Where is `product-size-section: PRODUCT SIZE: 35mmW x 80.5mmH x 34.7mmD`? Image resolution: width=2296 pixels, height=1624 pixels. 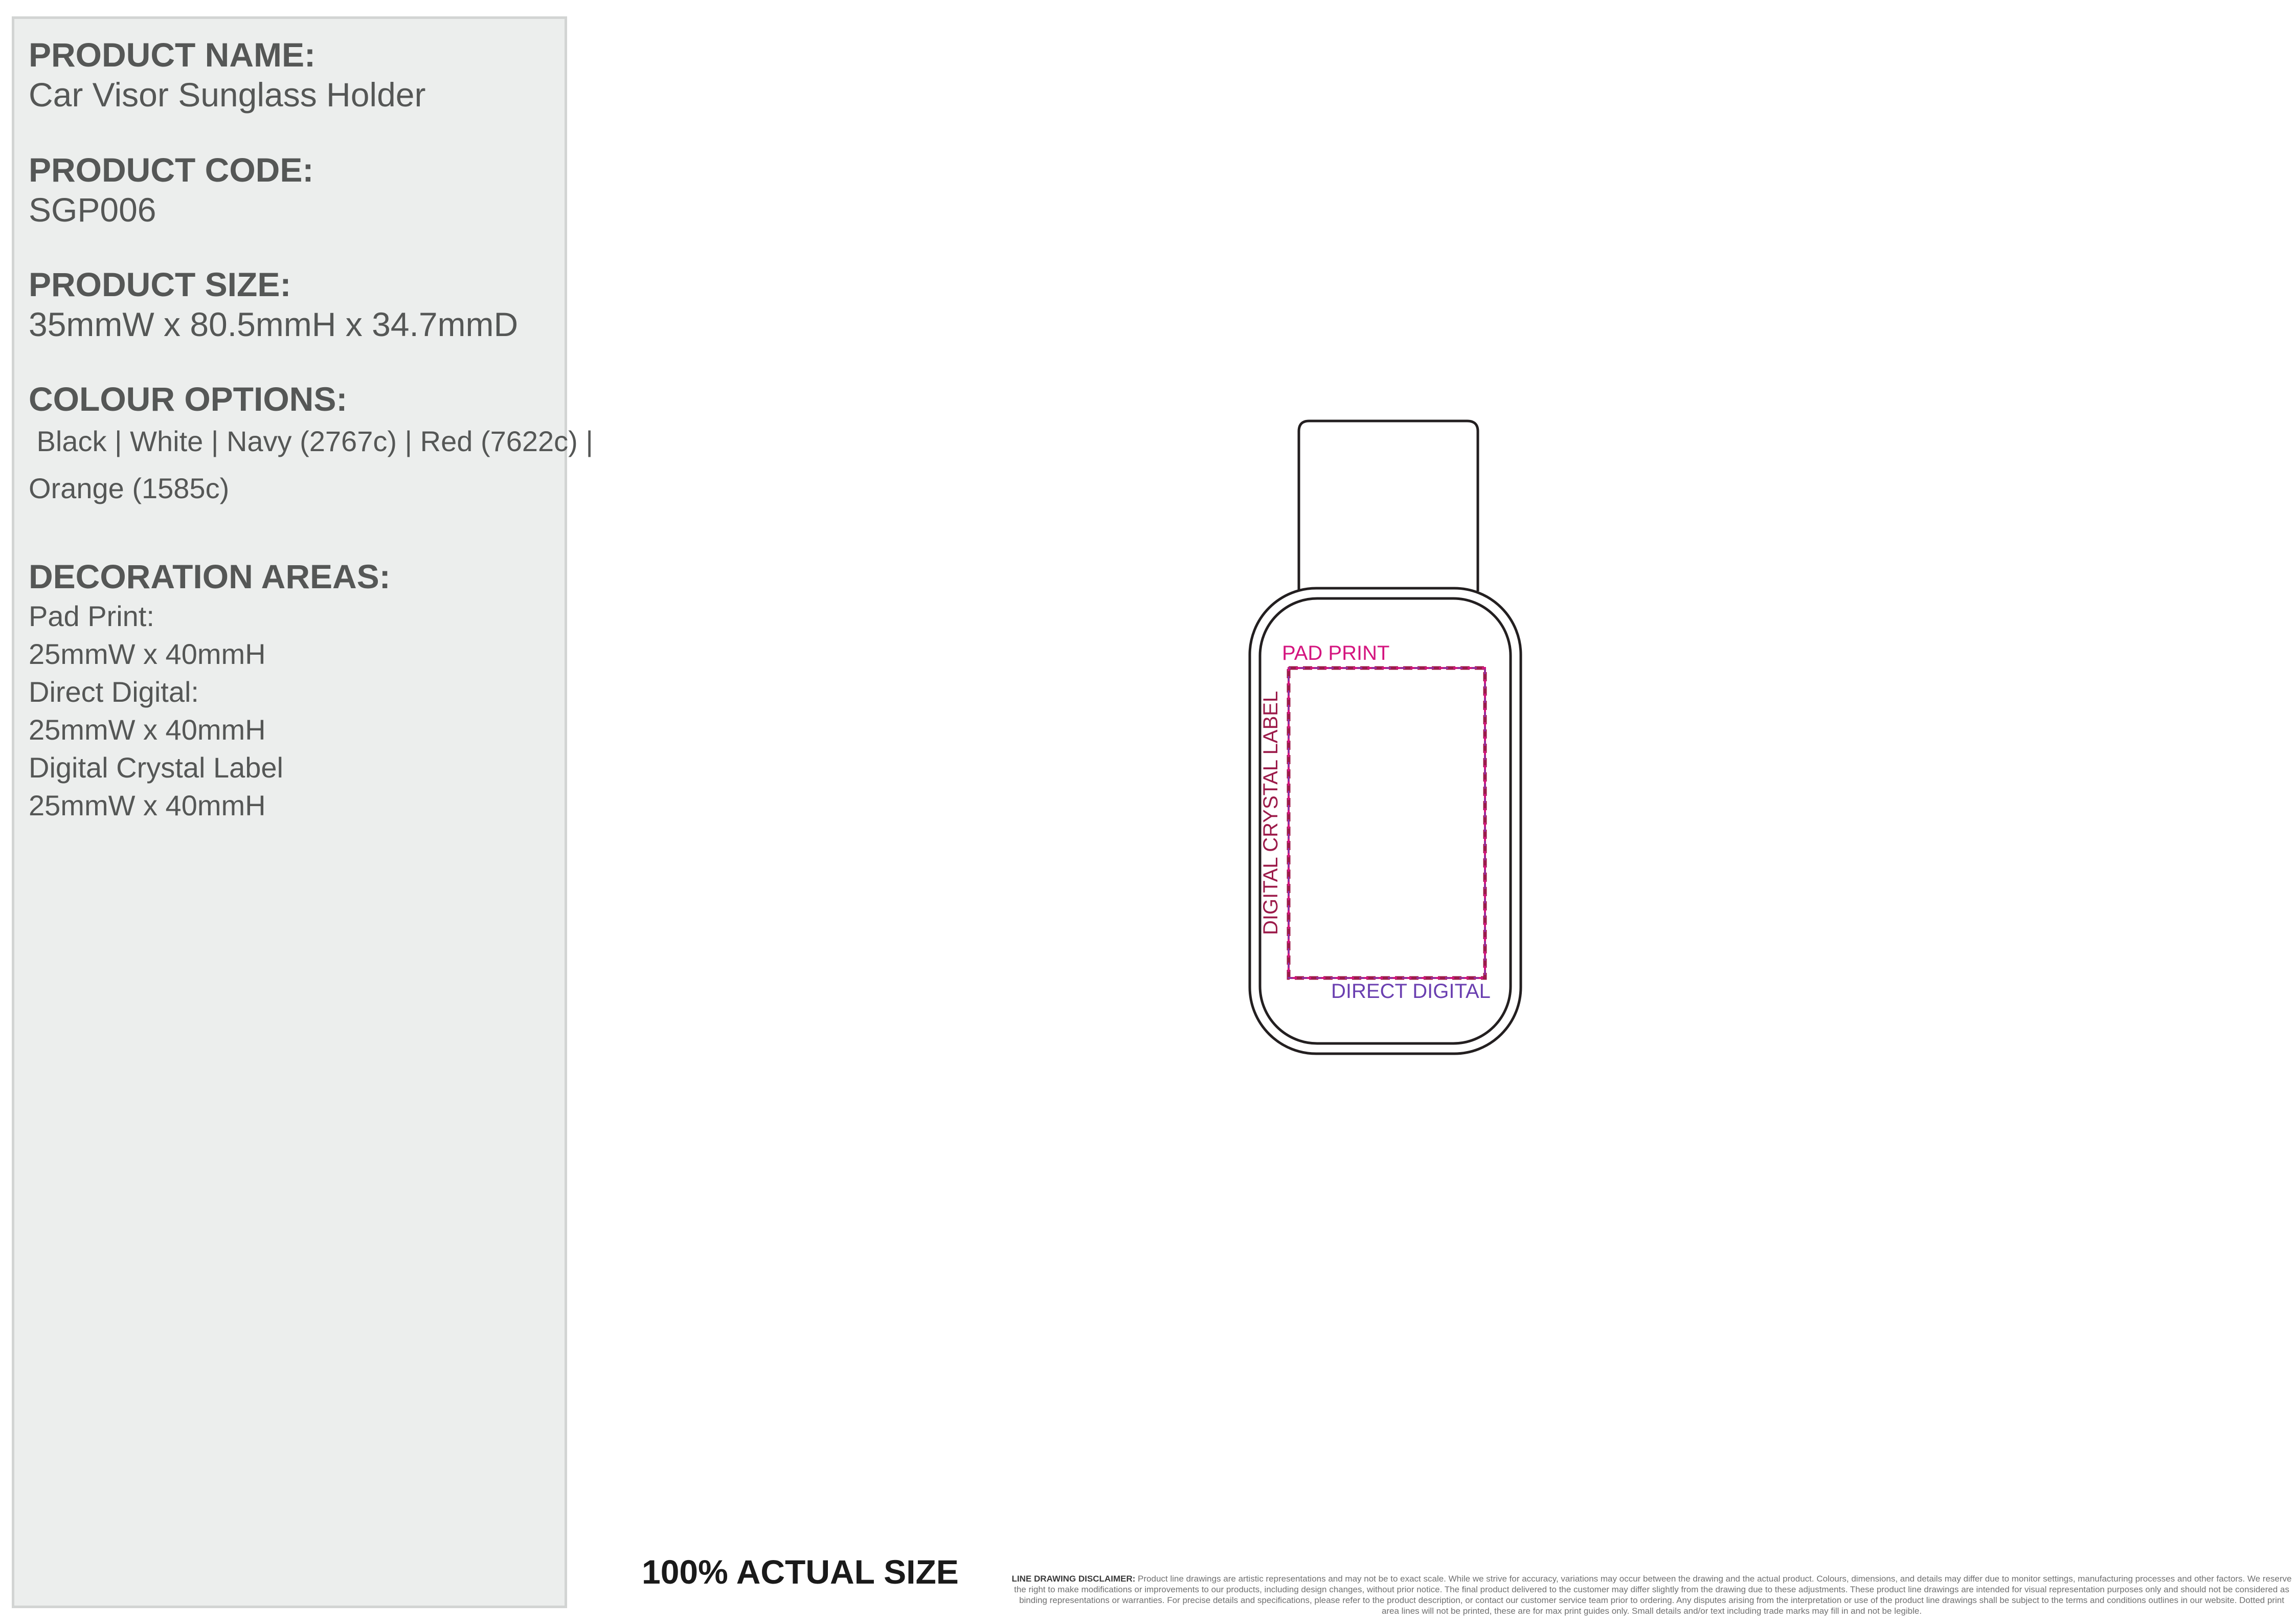 product-size-section: PRODUCT SIZE: 35mmW x 80.5mmH x 34.7mmD is located at coordinates (273, 304).